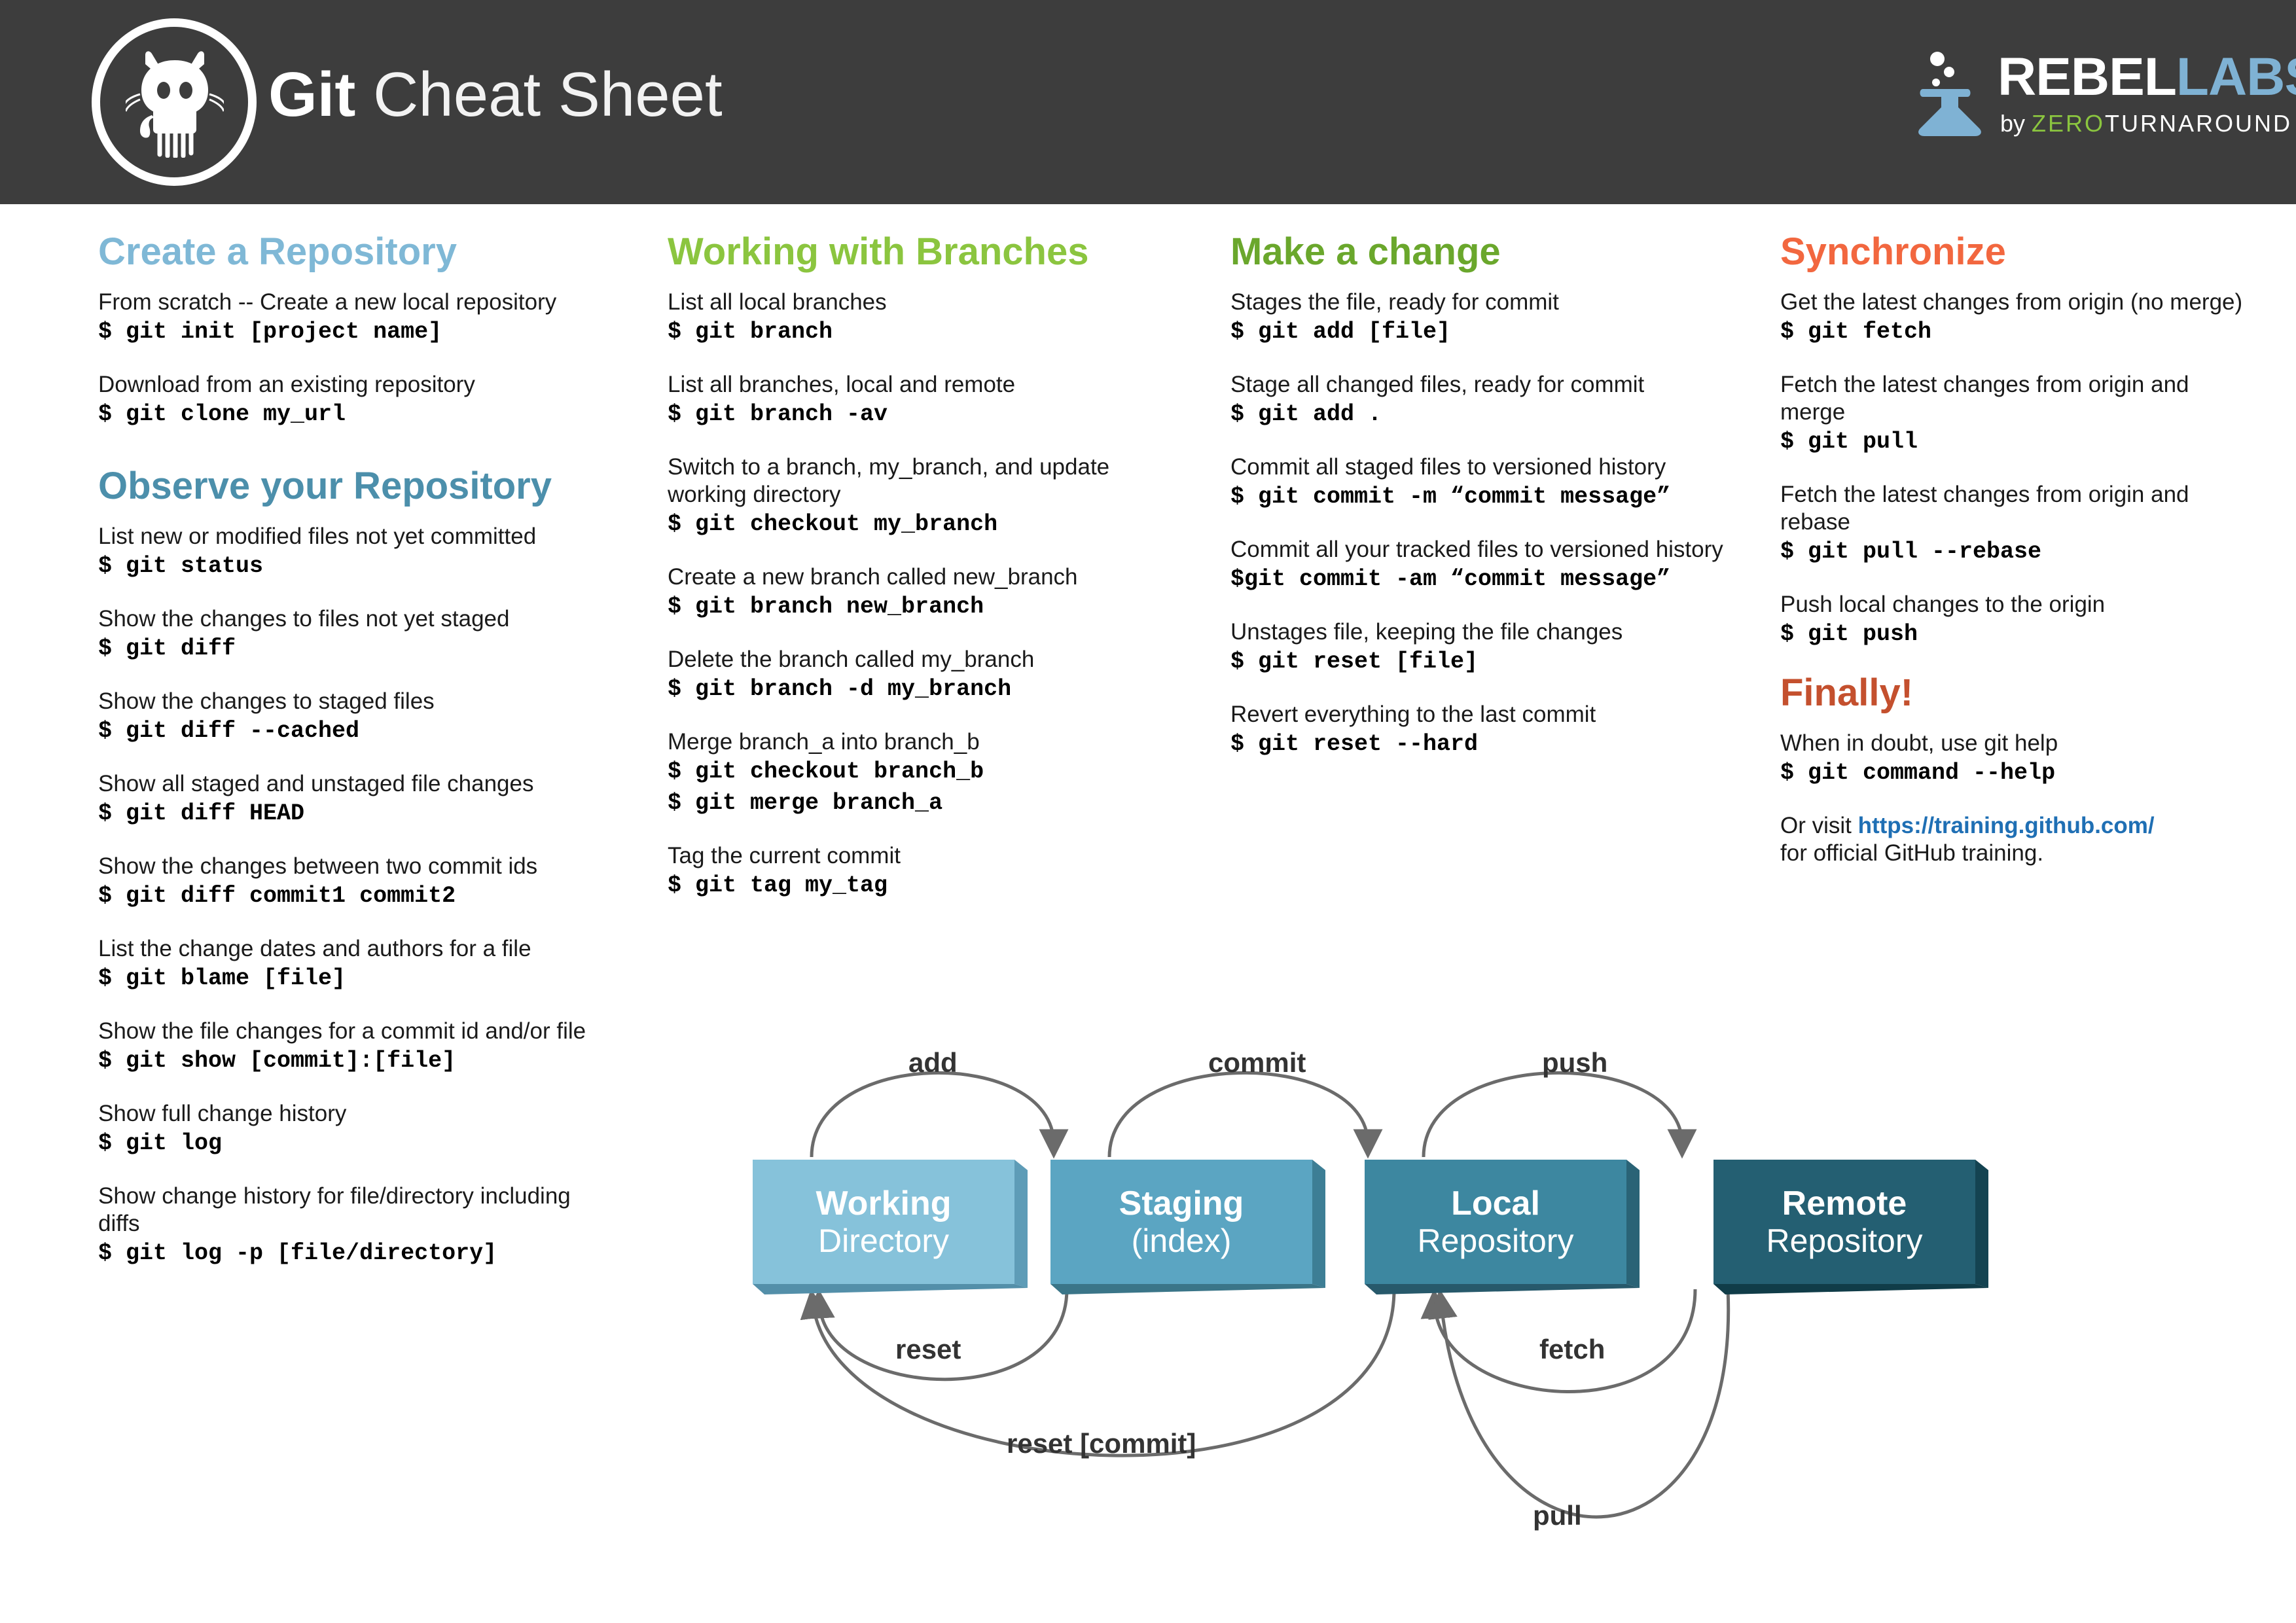  I want to click on command-text: $git commit -am “commit message”, so click(1450, 579).